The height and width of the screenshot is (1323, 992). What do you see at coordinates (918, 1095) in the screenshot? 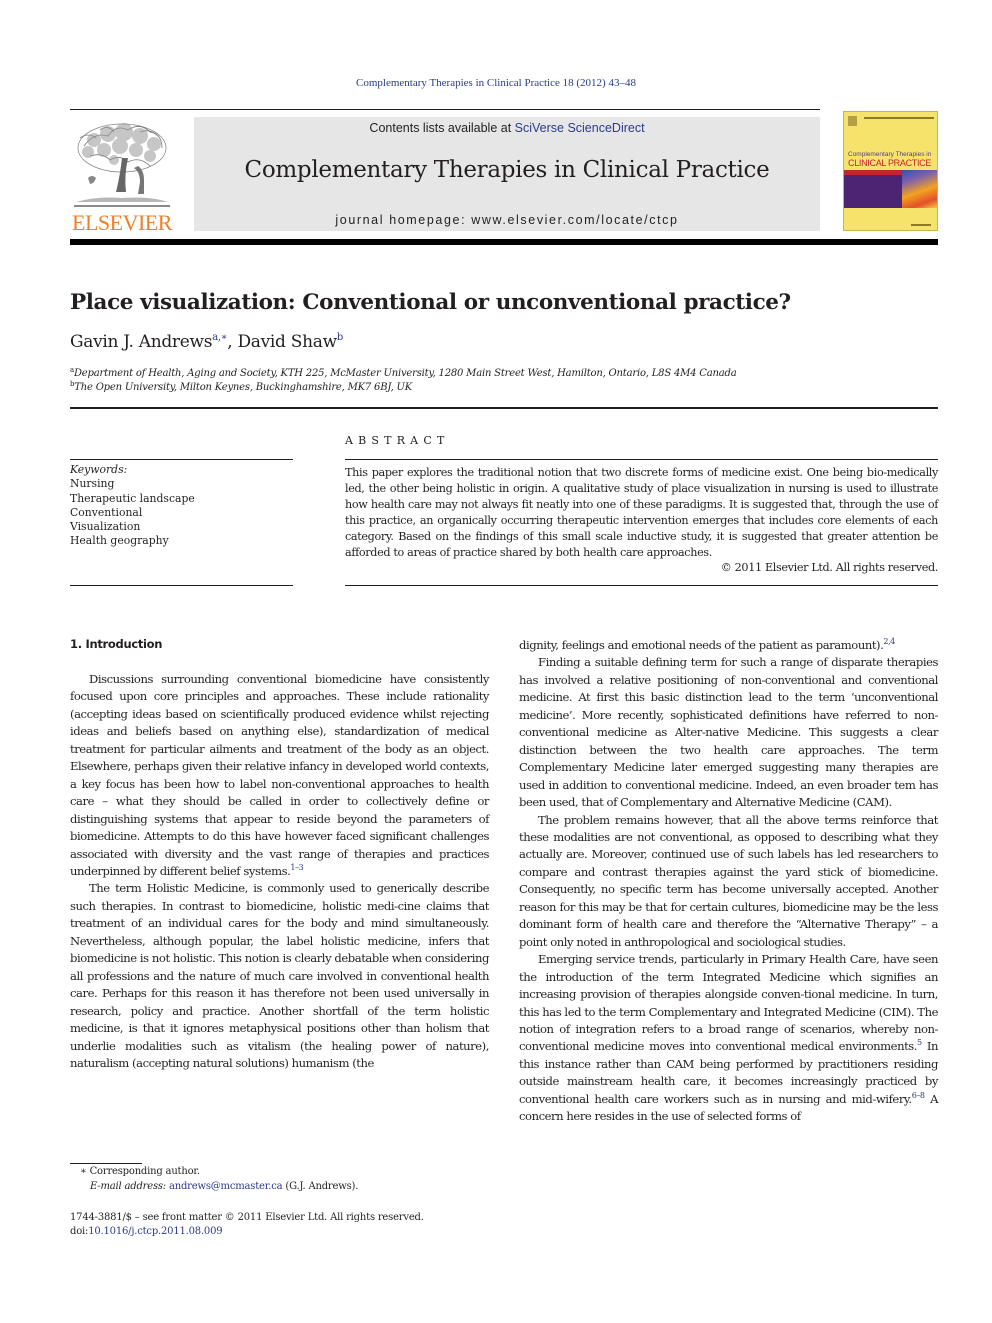
I see `citation-link: 6–8` at bounding box center [918, 1095].